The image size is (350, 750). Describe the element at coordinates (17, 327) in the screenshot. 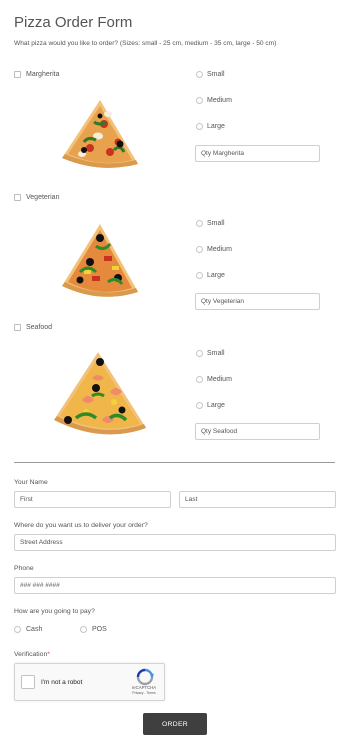

I see `checkbox-seafood` at that location.